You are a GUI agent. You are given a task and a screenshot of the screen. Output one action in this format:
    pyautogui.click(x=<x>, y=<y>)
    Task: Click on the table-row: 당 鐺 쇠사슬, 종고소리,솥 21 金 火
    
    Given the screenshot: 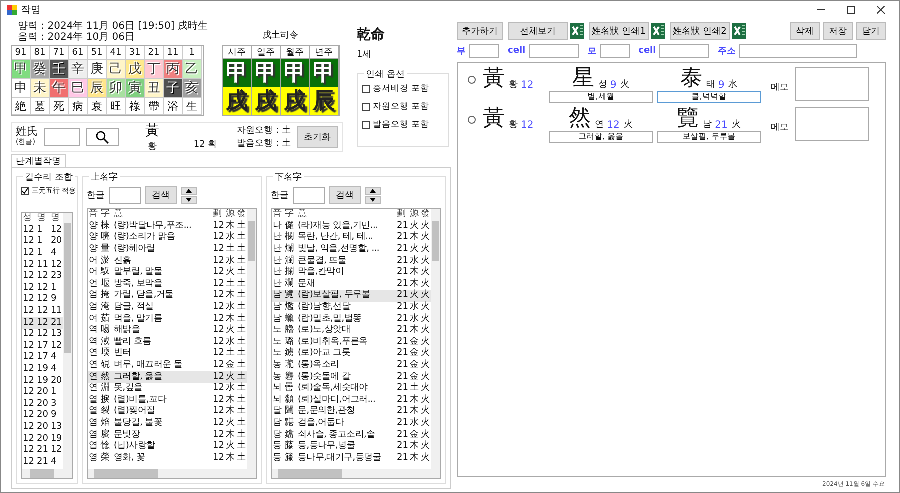 What is the action you would take?
    pyautogui.click(x=351, y=435)
    